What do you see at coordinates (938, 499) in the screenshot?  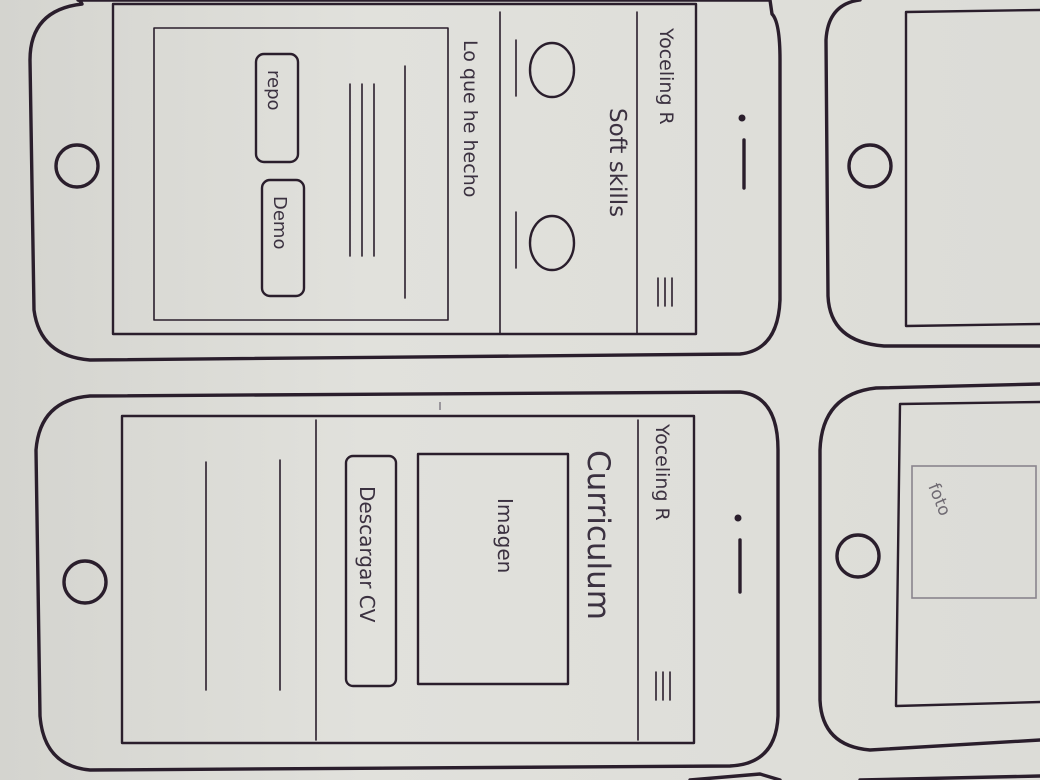 I see `phone-4-photo-label: foto` at bounding box center [938, 499].